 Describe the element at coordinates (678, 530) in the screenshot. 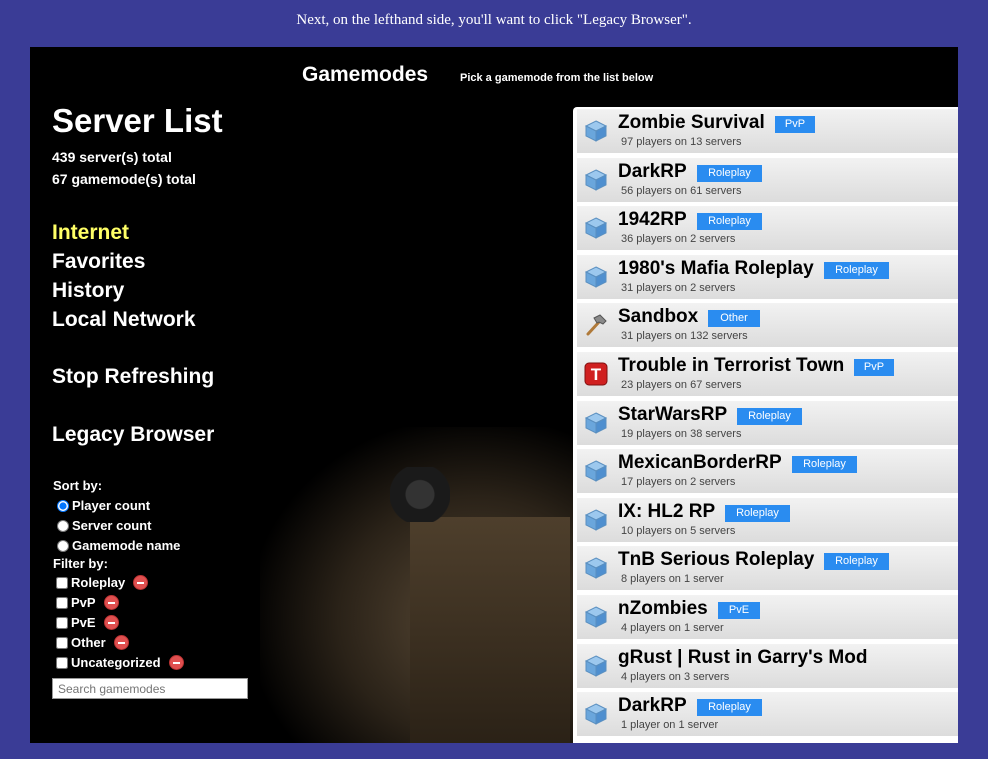

I see `gamemode-player-count: 10 players on 5 servers` at that location.